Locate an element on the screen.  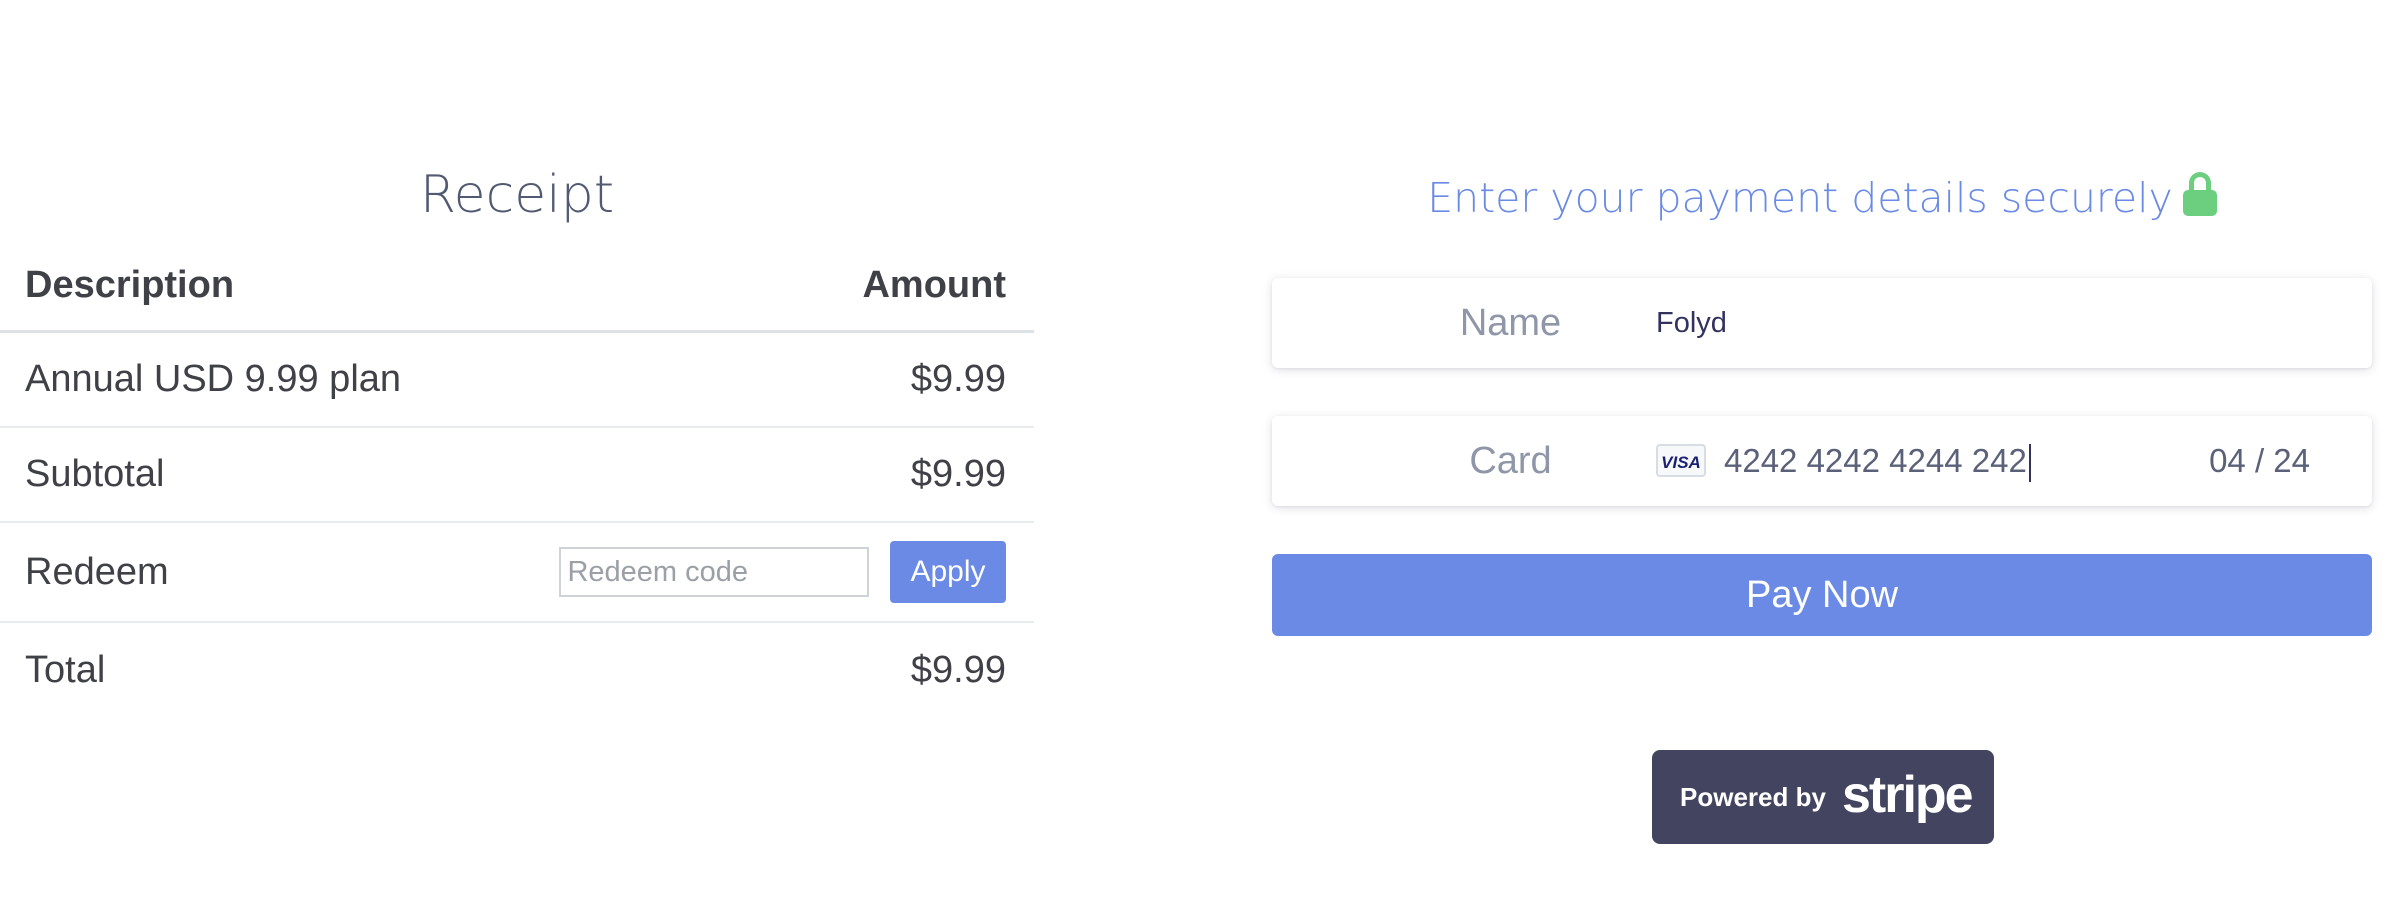
card-label: Card is located at coordinates (1510, 461).